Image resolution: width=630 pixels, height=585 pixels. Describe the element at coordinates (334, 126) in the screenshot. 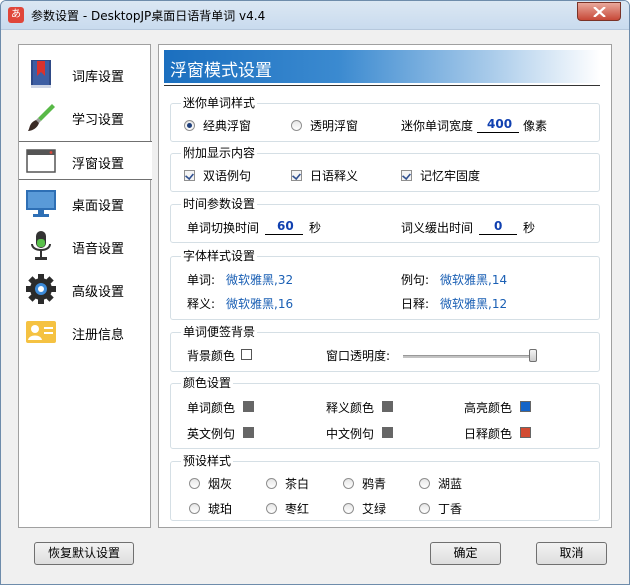

I see `radio-transparent-label: 透明浮窗` at that location.